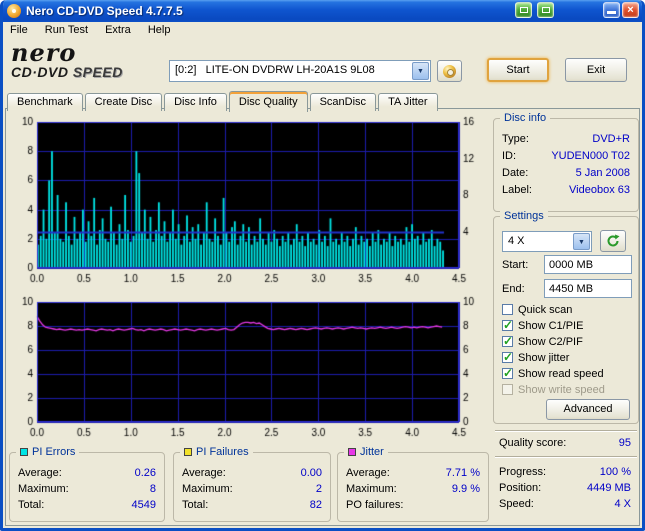 The height and width of the screenshot is (531, 645). Describe the element at coordinates (352, 452) in the screenshot. I see `jitter-color-chip` at that location.